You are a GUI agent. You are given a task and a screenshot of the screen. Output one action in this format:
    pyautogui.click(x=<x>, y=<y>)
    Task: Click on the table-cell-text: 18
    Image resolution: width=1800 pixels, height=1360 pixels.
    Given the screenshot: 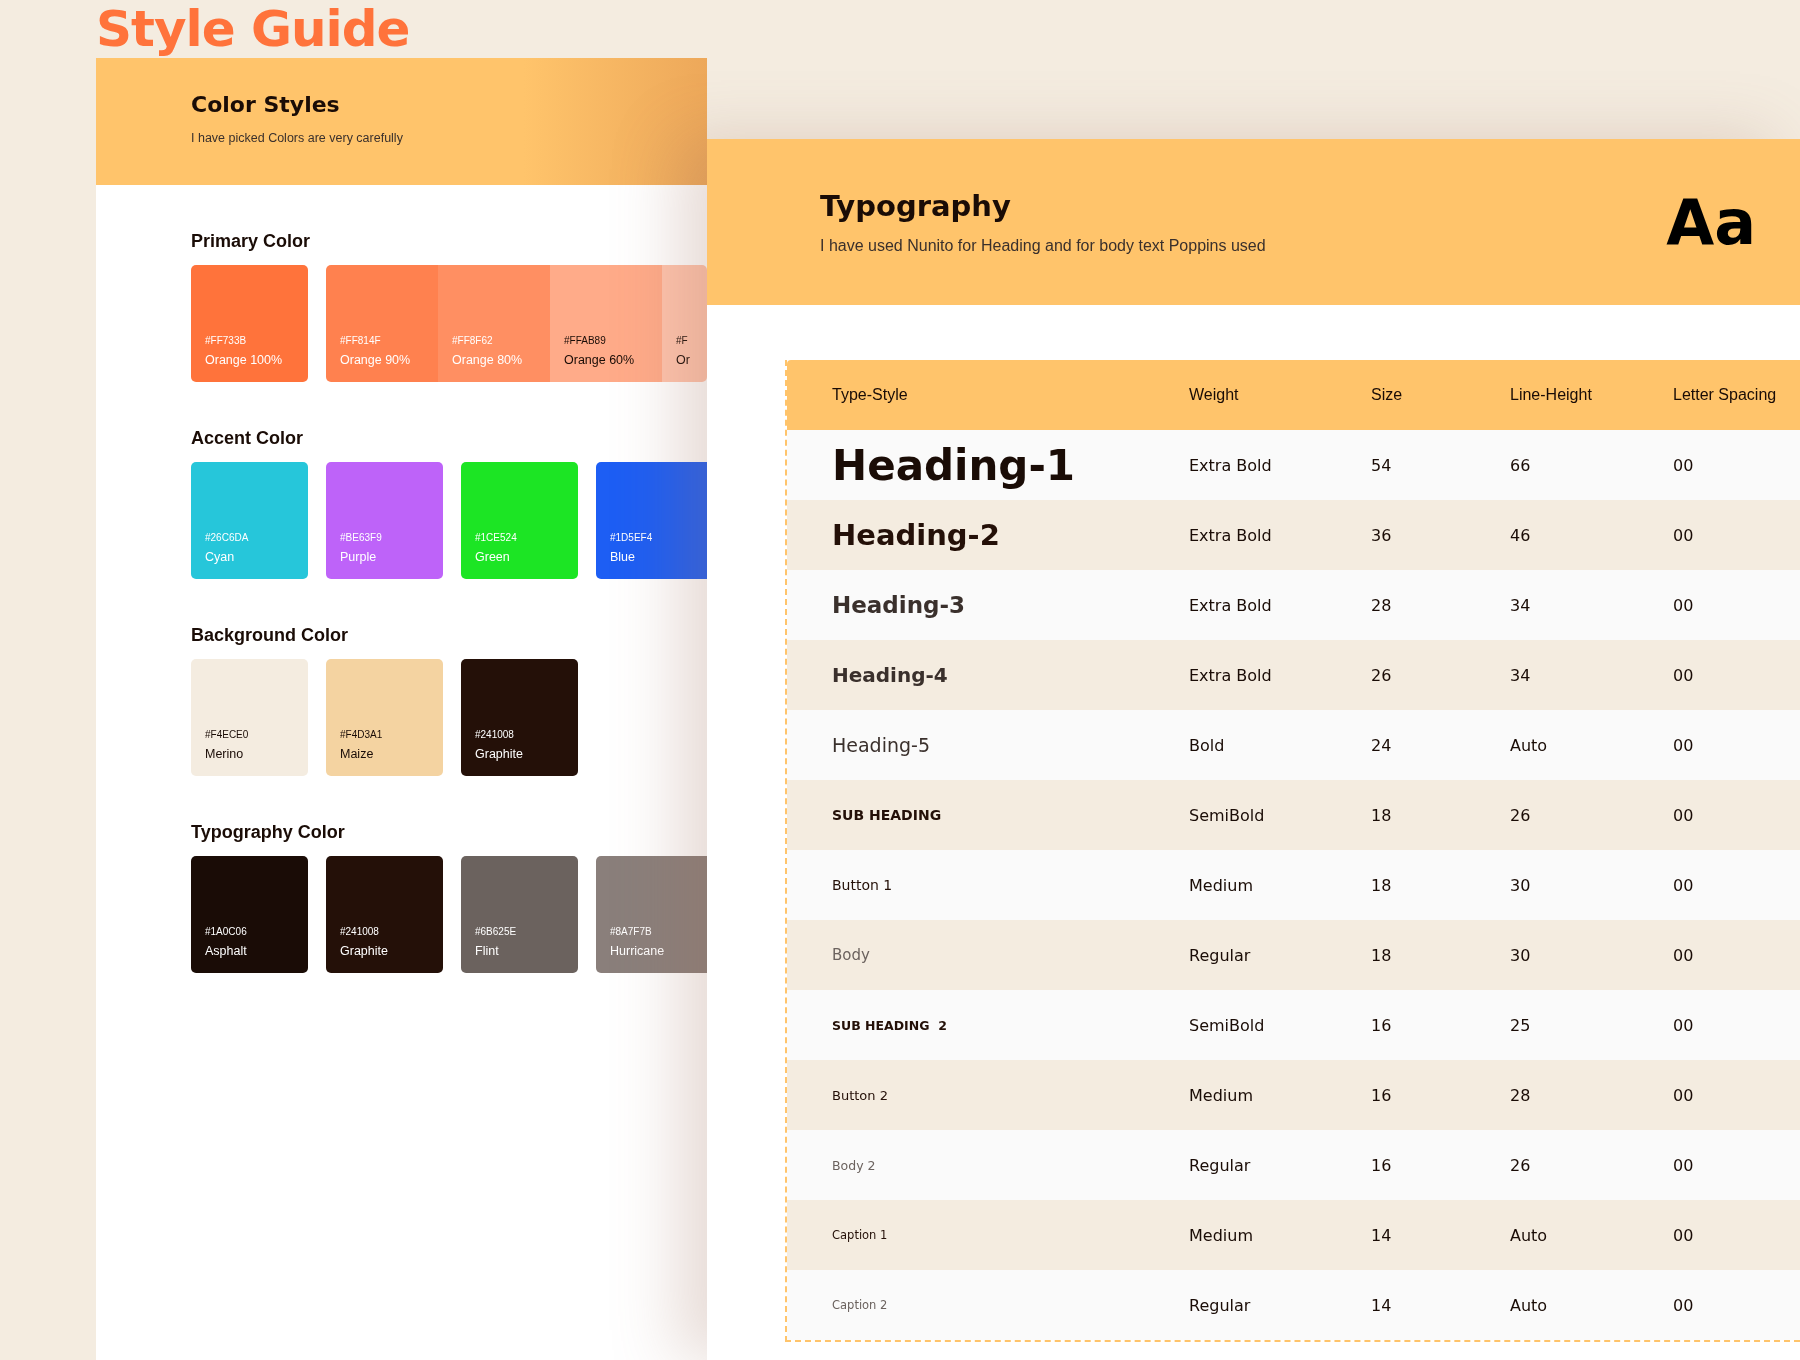 What is the action you would take?
    pyautogui.click(x=1382, y=885)
    